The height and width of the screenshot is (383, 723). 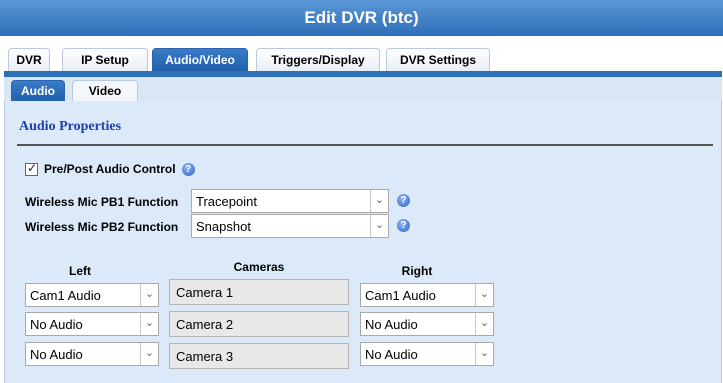 What do you see at coordinates (56, 324) in the screenshot?
I see `left-audio-value-2: No Audio` at bounding box center [56, 324].